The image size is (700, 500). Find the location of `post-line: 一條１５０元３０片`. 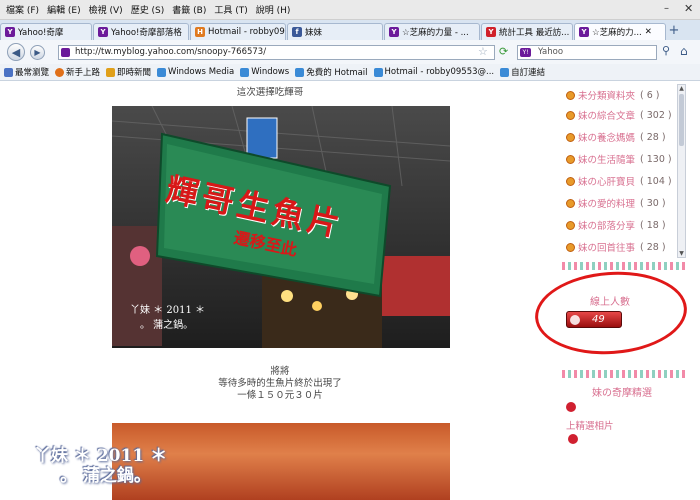

post-line: 一條１５０元３０片 is located at coordinates (280, 395).